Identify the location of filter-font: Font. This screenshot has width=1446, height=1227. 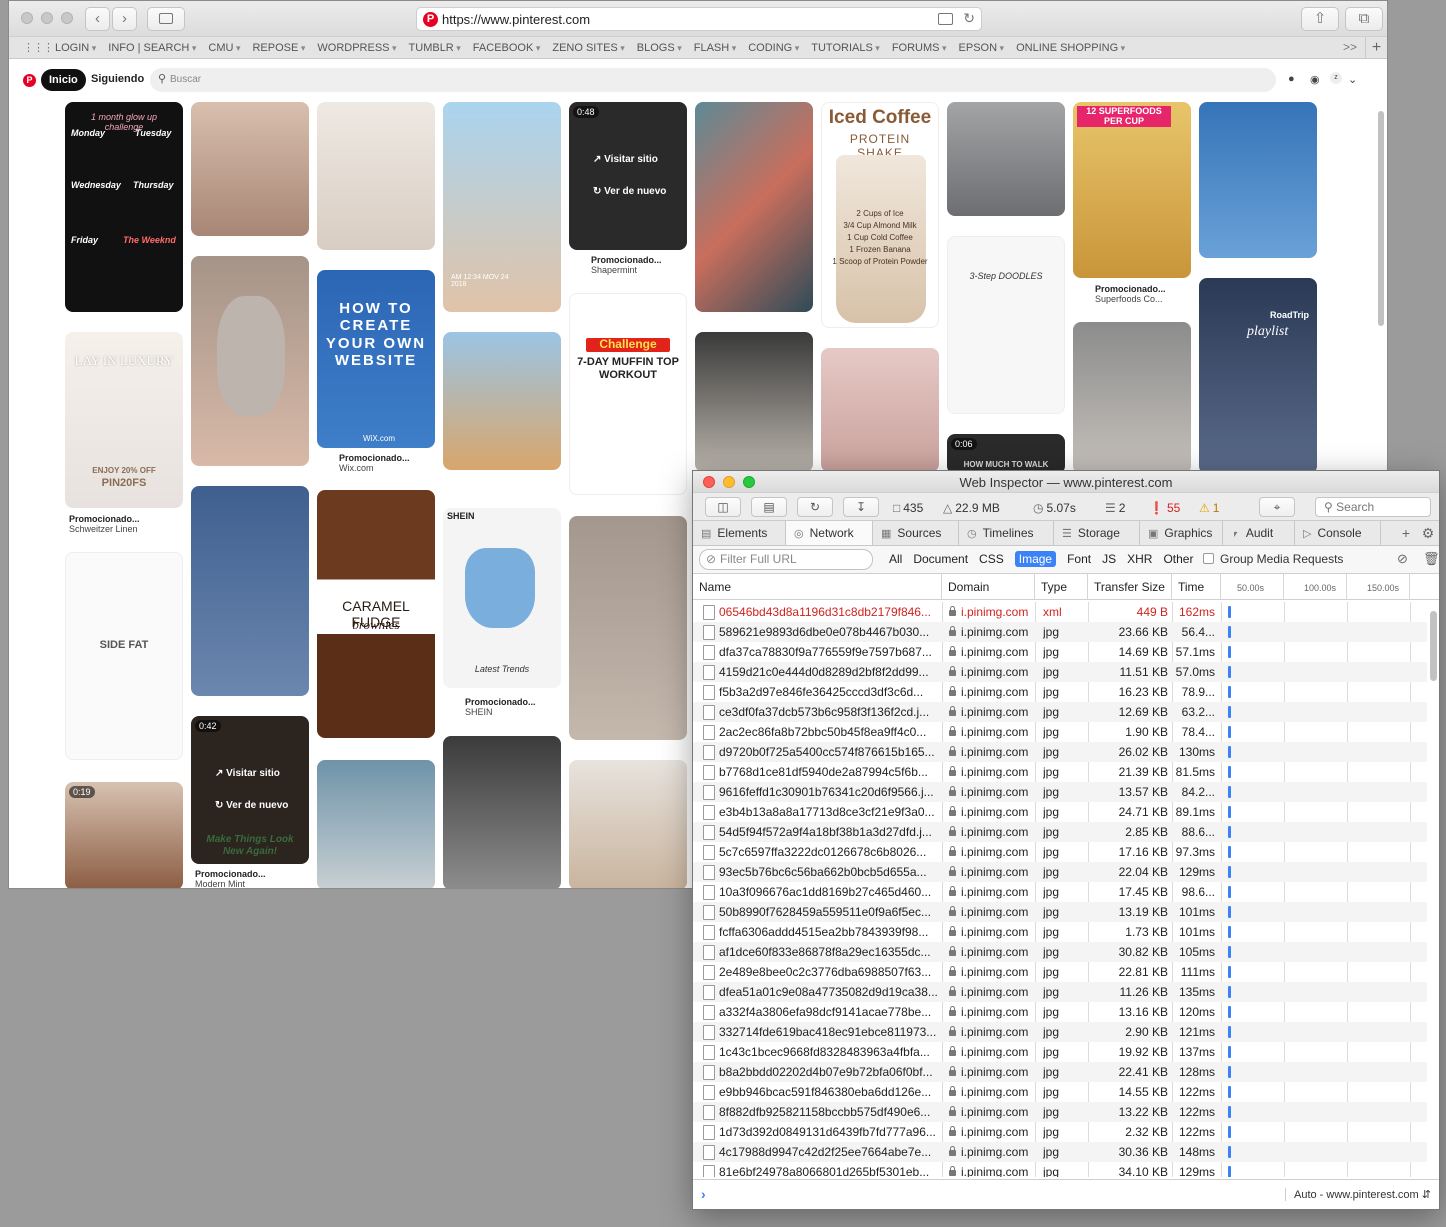
(1079, 559).